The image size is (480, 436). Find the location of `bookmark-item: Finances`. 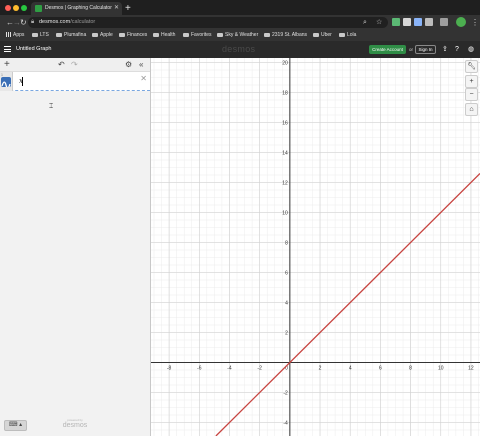

bookmark-item: Finances is located at coordinates (133, 35).